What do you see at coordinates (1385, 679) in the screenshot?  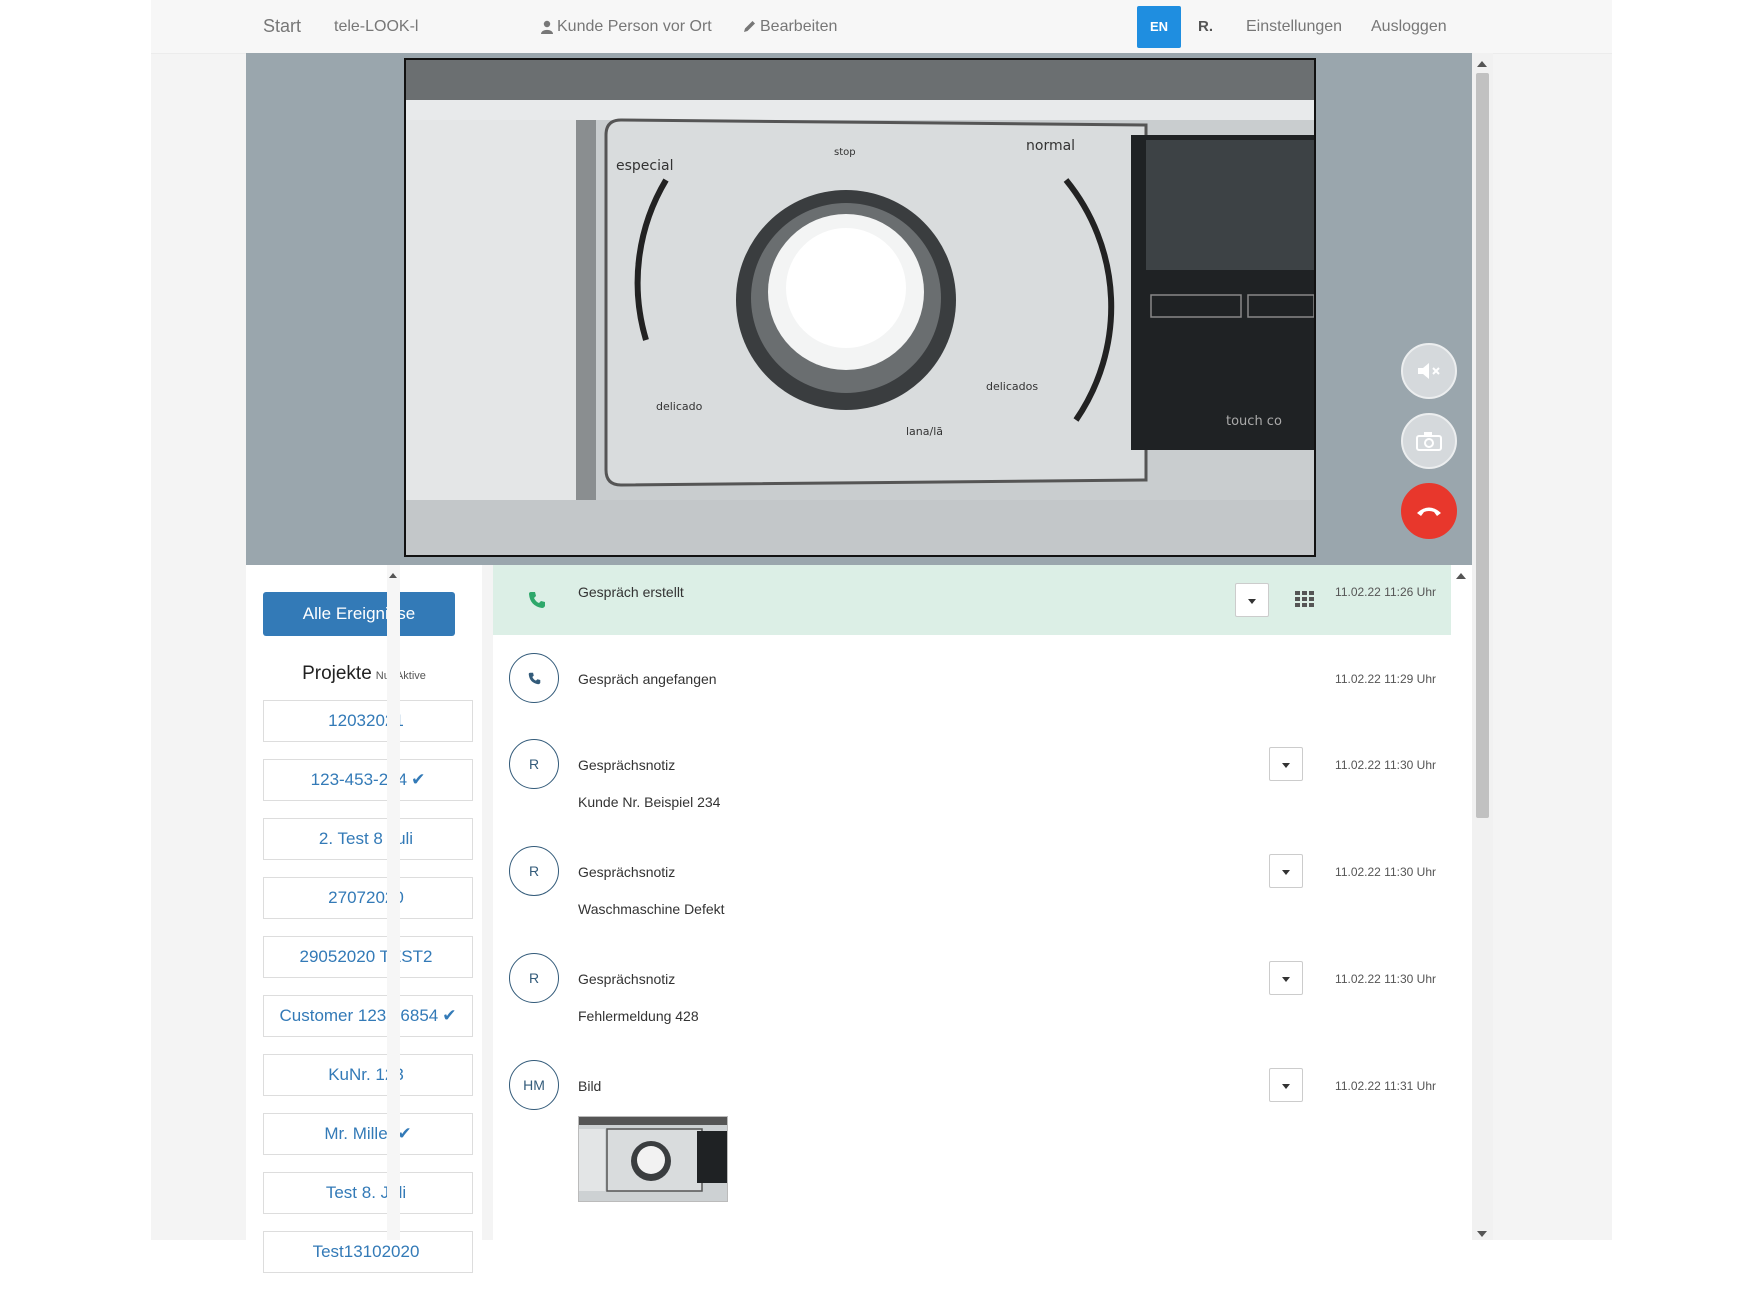 I see `event-time: 11.02.22 11:29 Uhr` at bounding box center [1385, 679].